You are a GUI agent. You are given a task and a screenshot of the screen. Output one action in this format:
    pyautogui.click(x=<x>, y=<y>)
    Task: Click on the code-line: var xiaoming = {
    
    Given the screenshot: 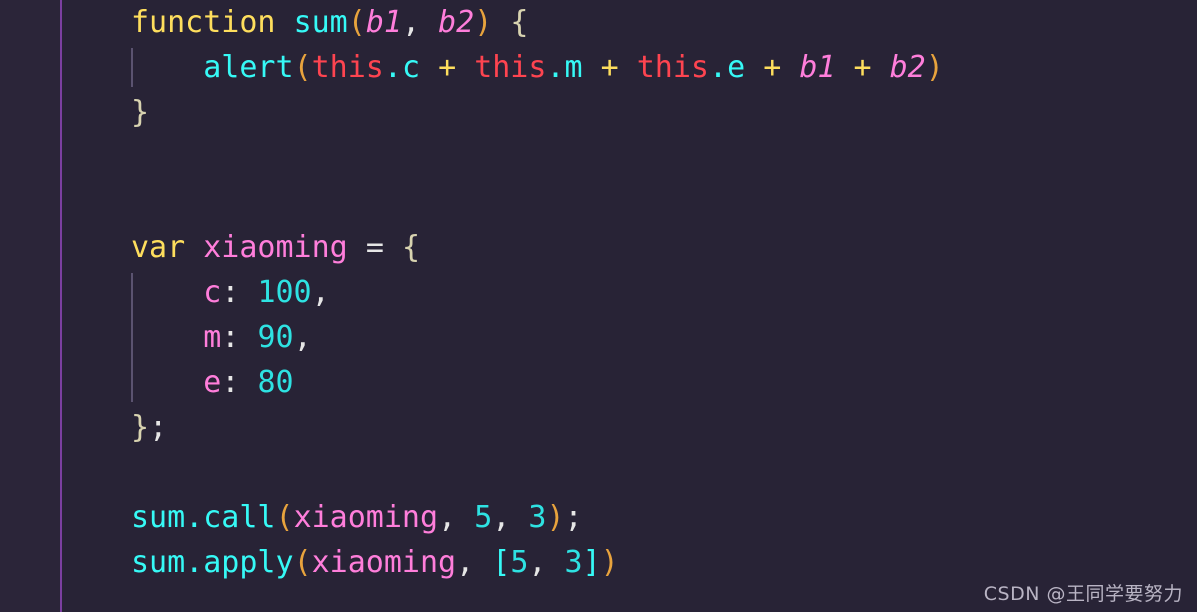 What is the action you would take?
    pyautogui.click(x=275, y=247)
    